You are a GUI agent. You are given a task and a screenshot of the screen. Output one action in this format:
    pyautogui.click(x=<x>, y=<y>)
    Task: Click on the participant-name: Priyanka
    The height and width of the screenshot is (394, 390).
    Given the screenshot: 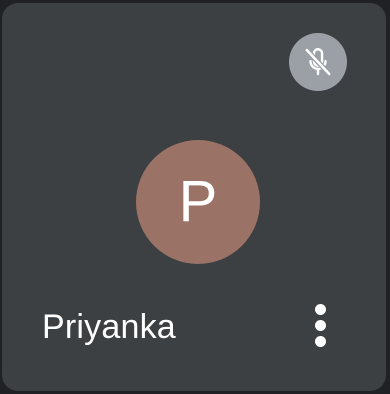 What is the action you would take?
    pyautogui.click(x=109, y=327)
    